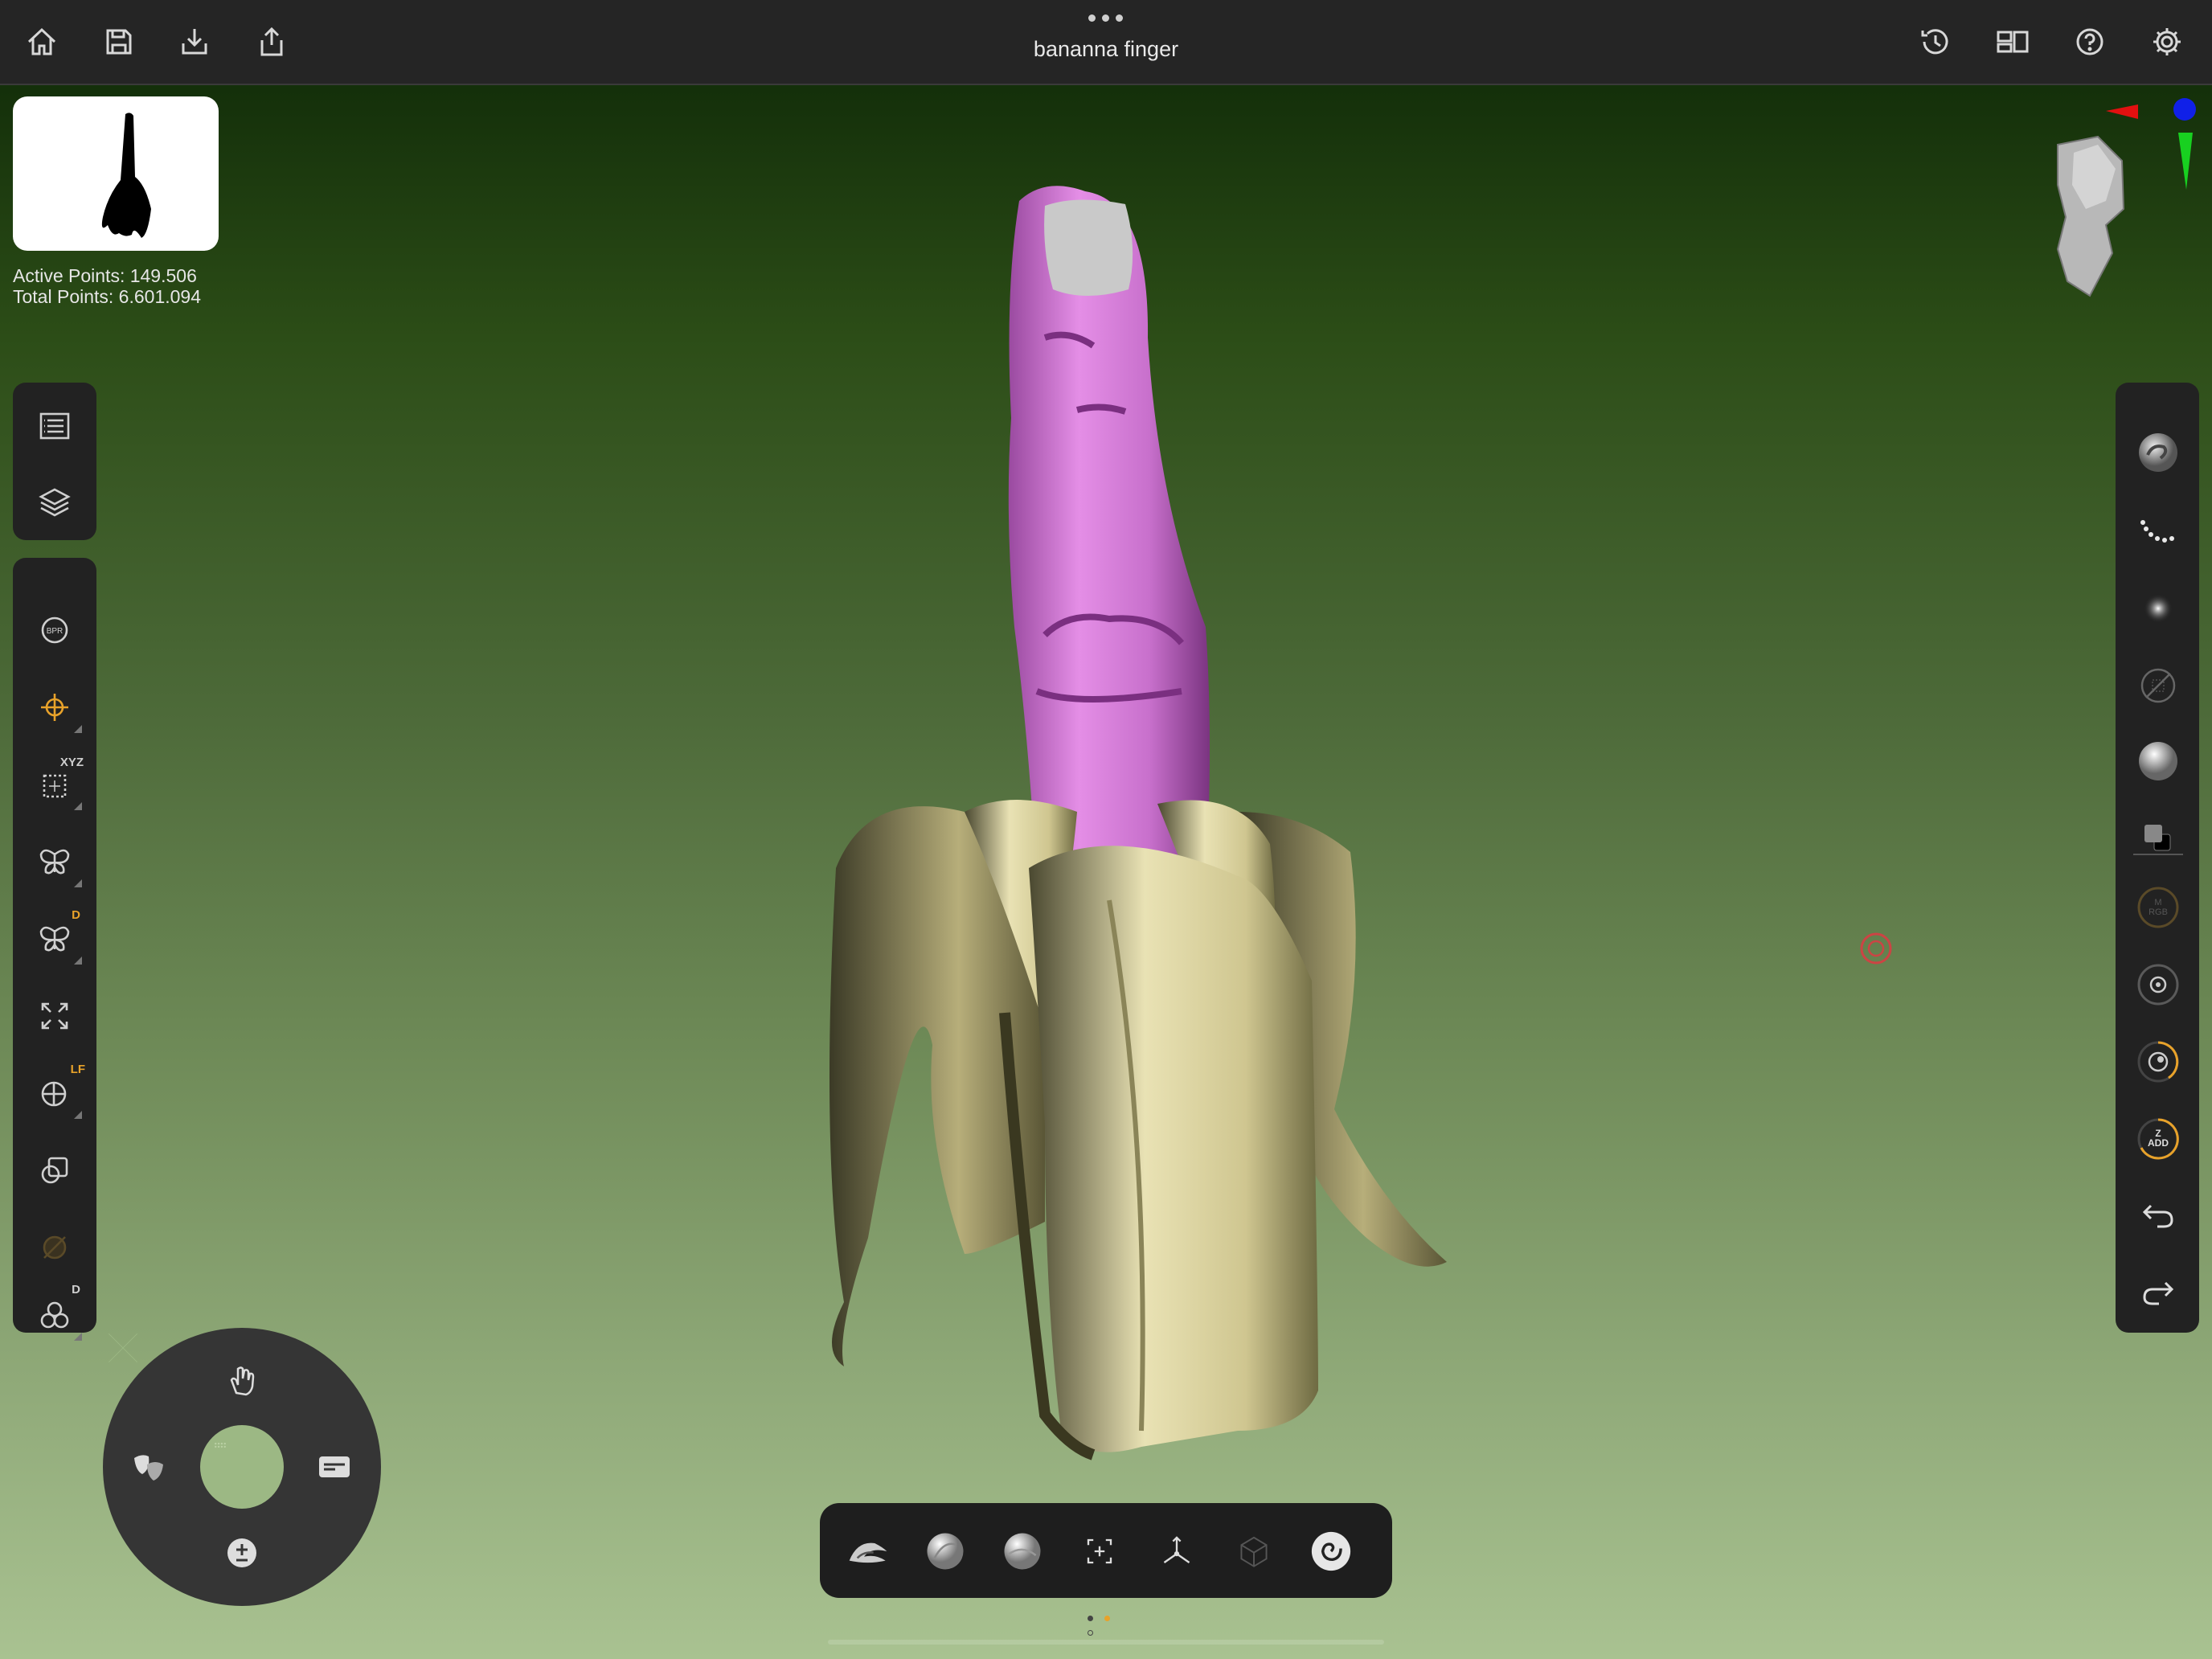 The width and height of the screenshot is (2212, 1659). I want to click on import-icon, so click(194, 42).